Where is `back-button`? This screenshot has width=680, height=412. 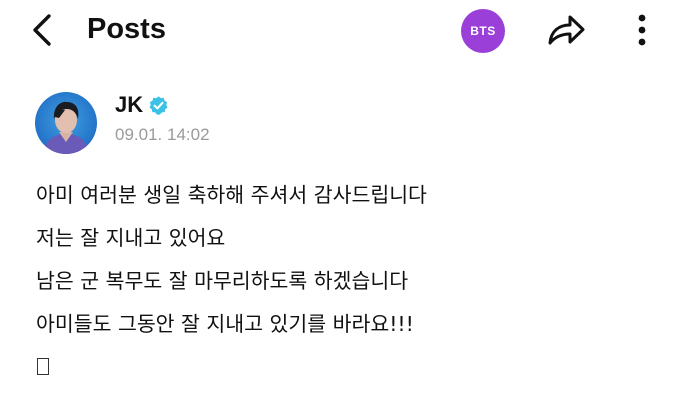
back-button is located at coordinates (42, 30).